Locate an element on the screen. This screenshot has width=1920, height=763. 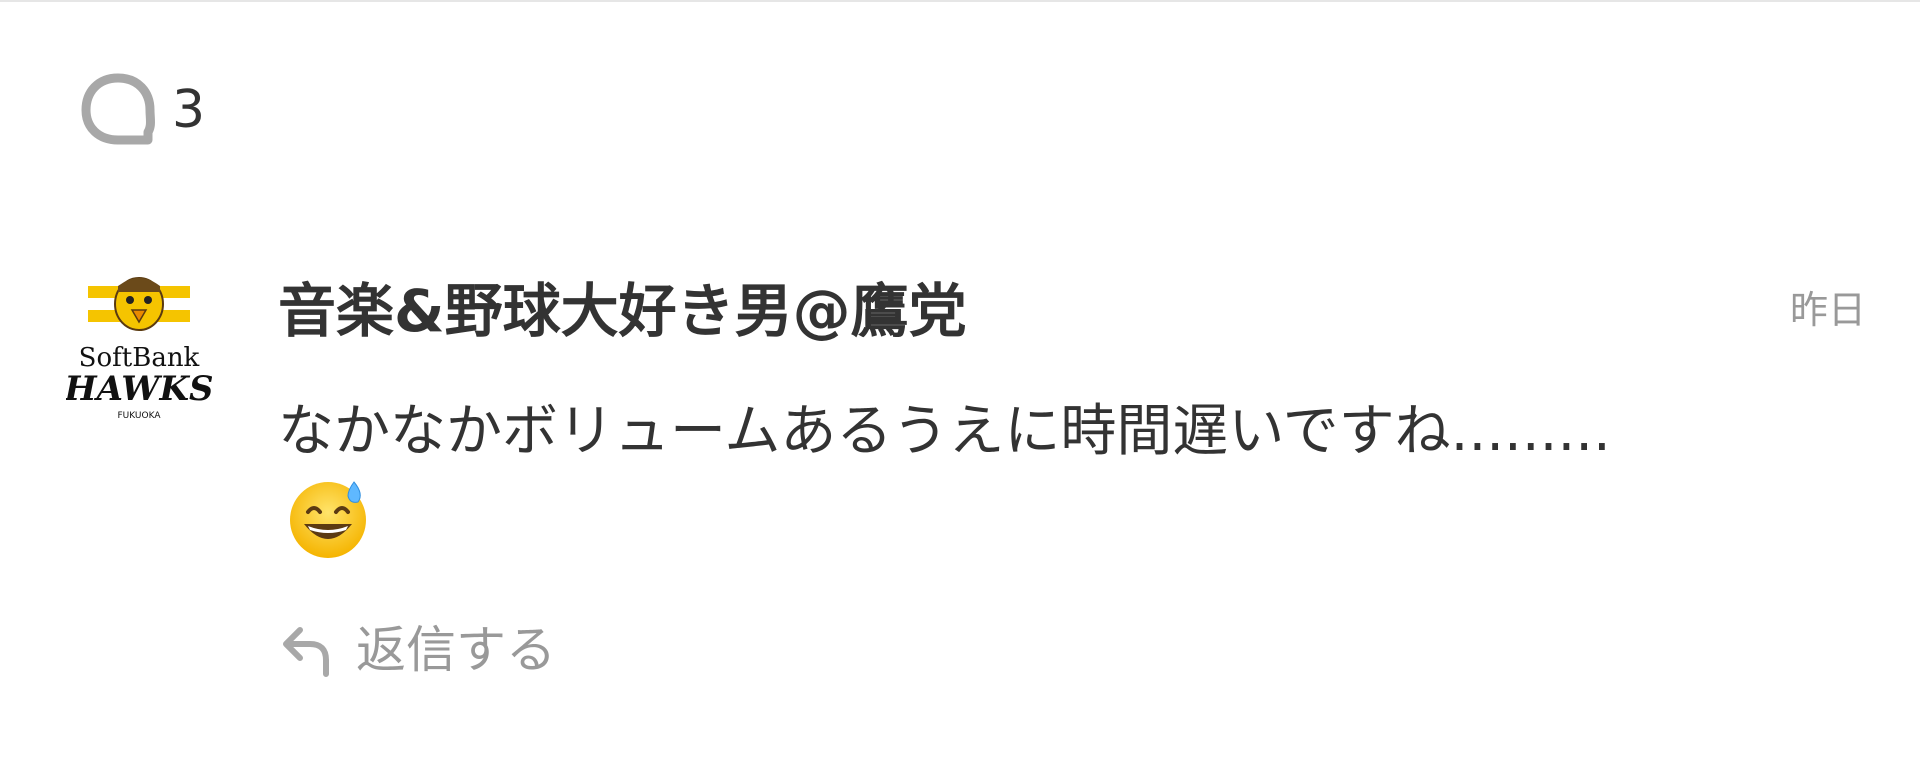
reply-button: 返信する is located at coordinates (417, 650).